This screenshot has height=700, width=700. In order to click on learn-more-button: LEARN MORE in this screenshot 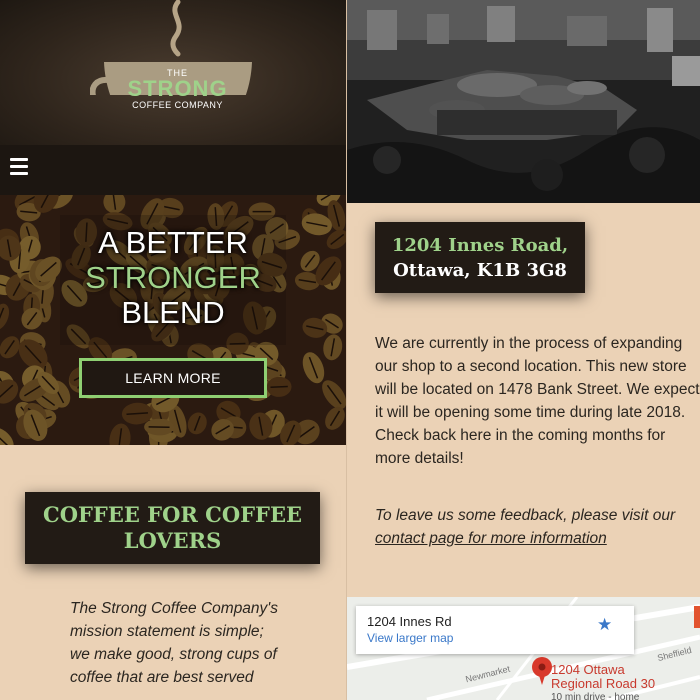, I will do `click(173, 378)`.